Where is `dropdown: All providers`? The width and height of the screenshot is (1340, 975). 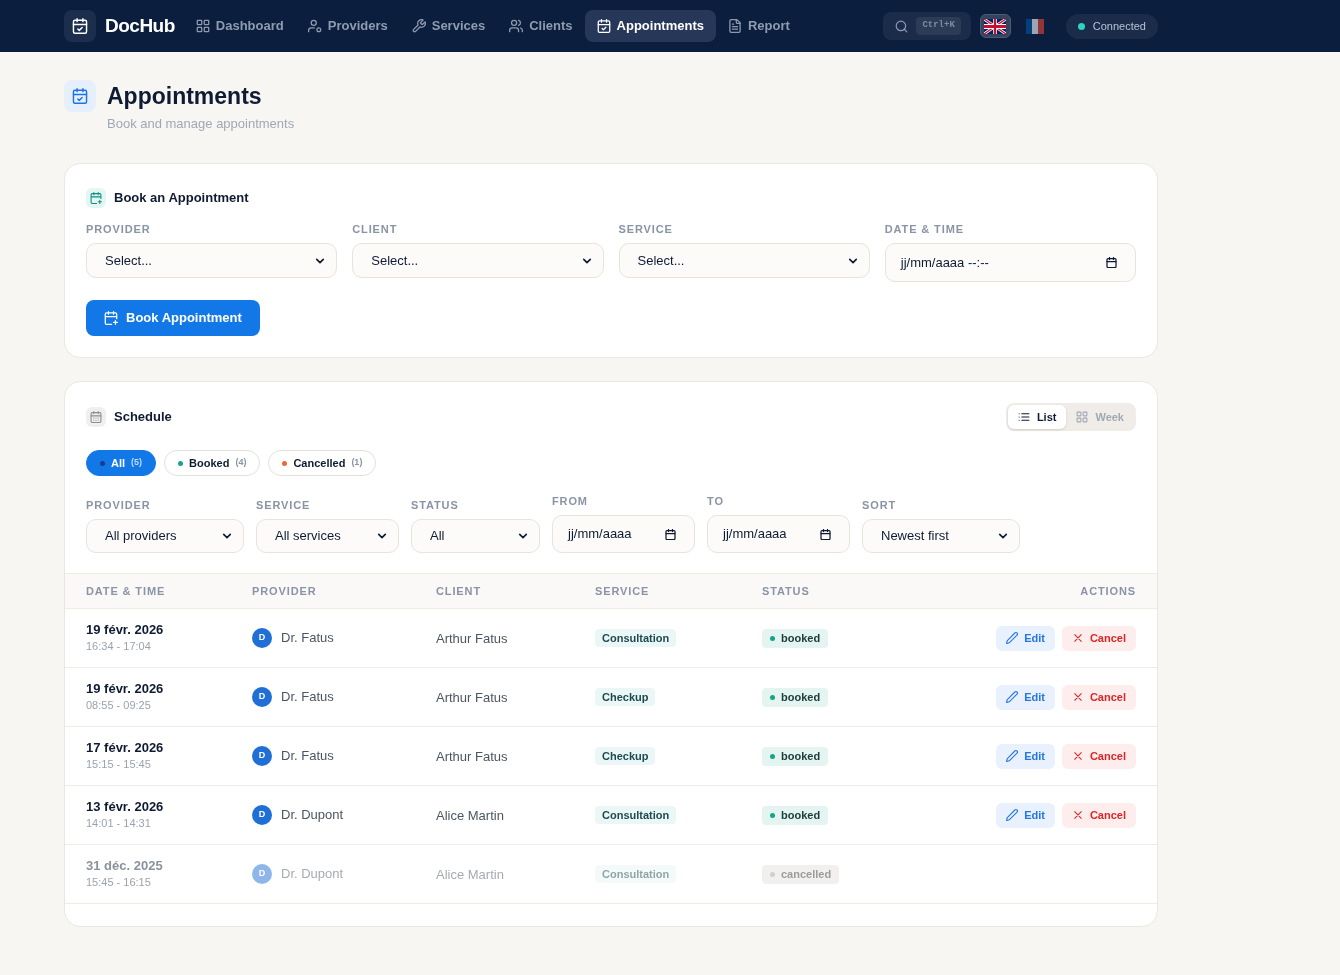
dropdown: All providers is located at coordinates (165, 536).